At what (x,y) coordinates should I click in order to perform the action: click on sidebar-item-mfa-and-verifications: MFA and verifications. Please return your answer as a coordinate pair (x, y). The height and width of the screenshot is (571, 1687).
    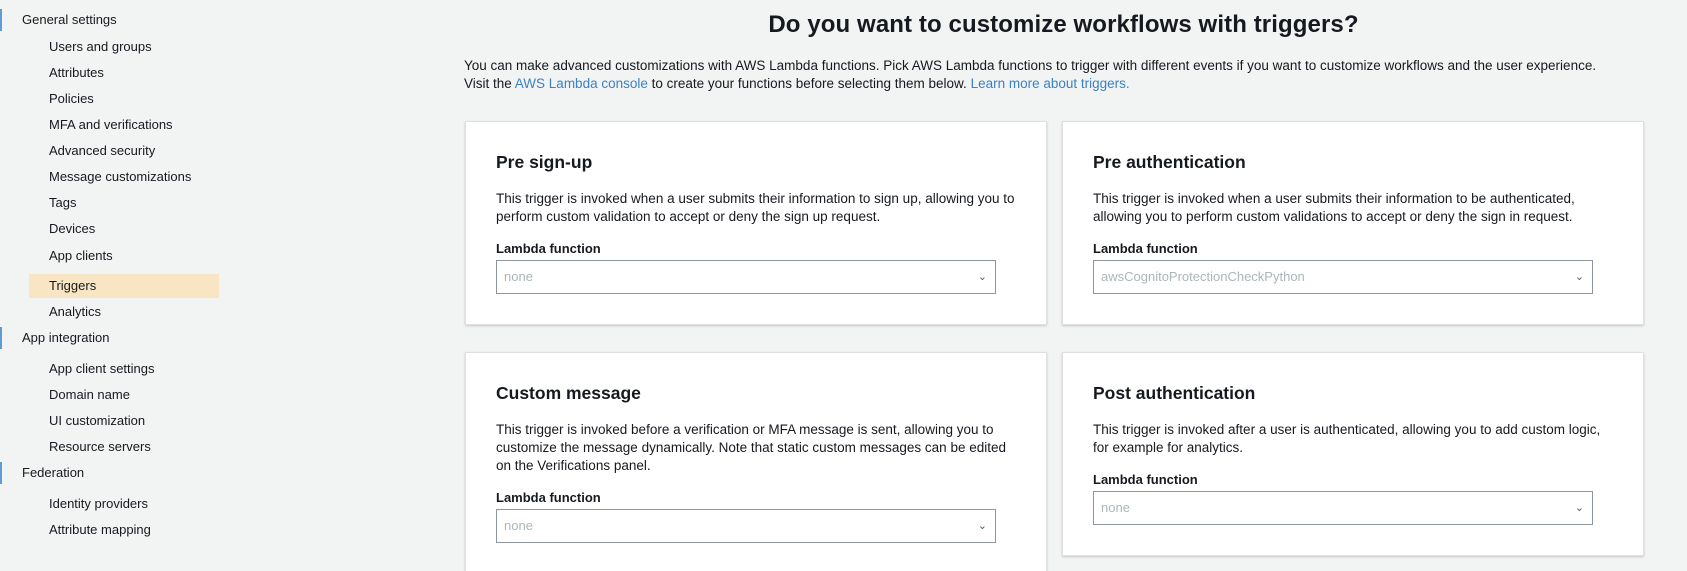
    Looking at the image, I should click on (124, 125).